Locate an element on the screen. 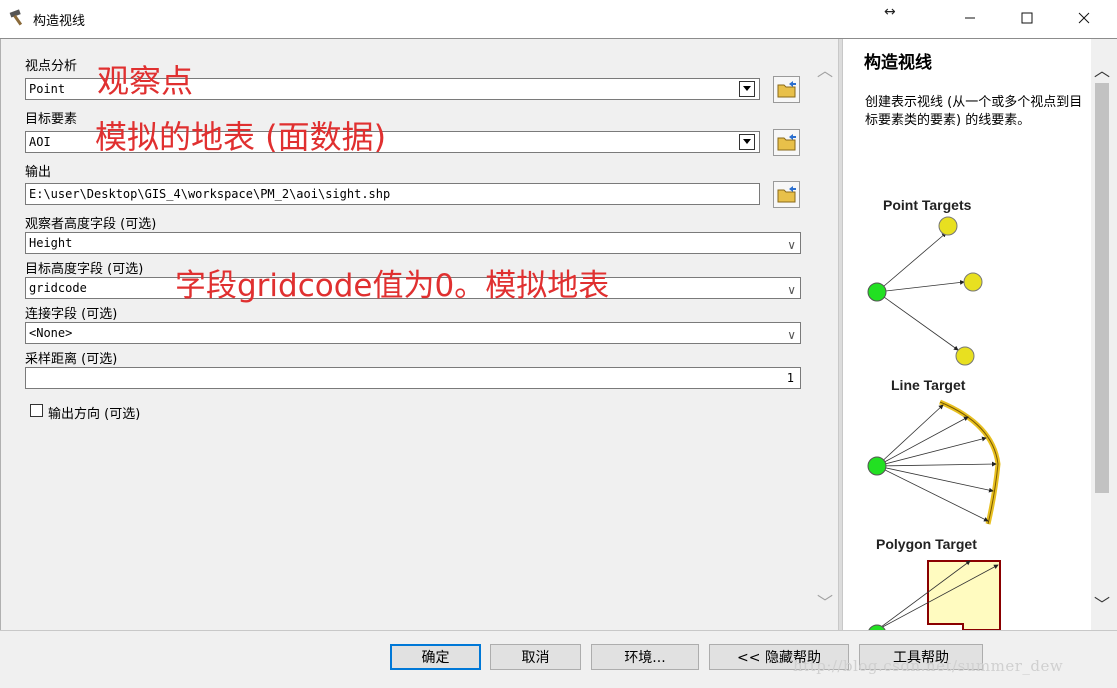  observer-value: Point is located at coordinates (47, 89).